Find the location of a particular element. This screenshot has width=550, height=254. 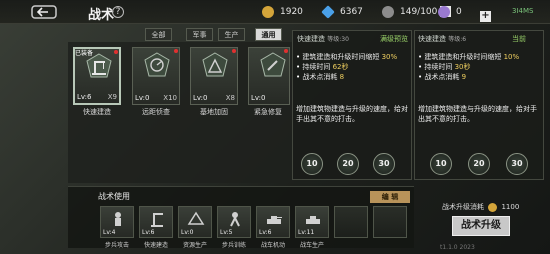

page-title: 战术 is located at coordinates (101, 15).